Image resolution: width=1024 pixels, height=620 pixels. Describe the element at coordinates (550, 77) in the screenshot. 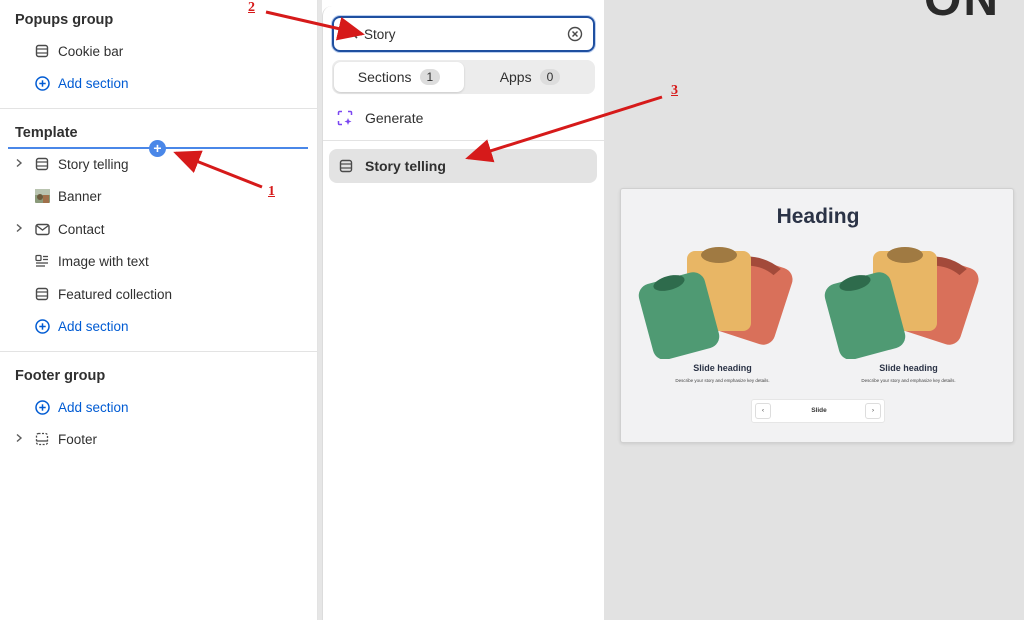

I see `count-badge: 0` at that location.